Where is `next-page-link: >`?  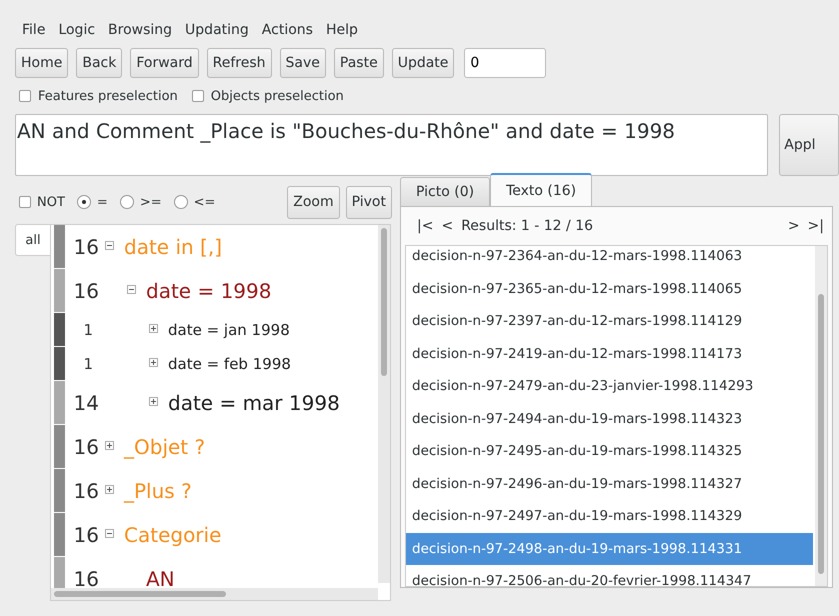 next-page-link: > is located at coordinates (794, 226).